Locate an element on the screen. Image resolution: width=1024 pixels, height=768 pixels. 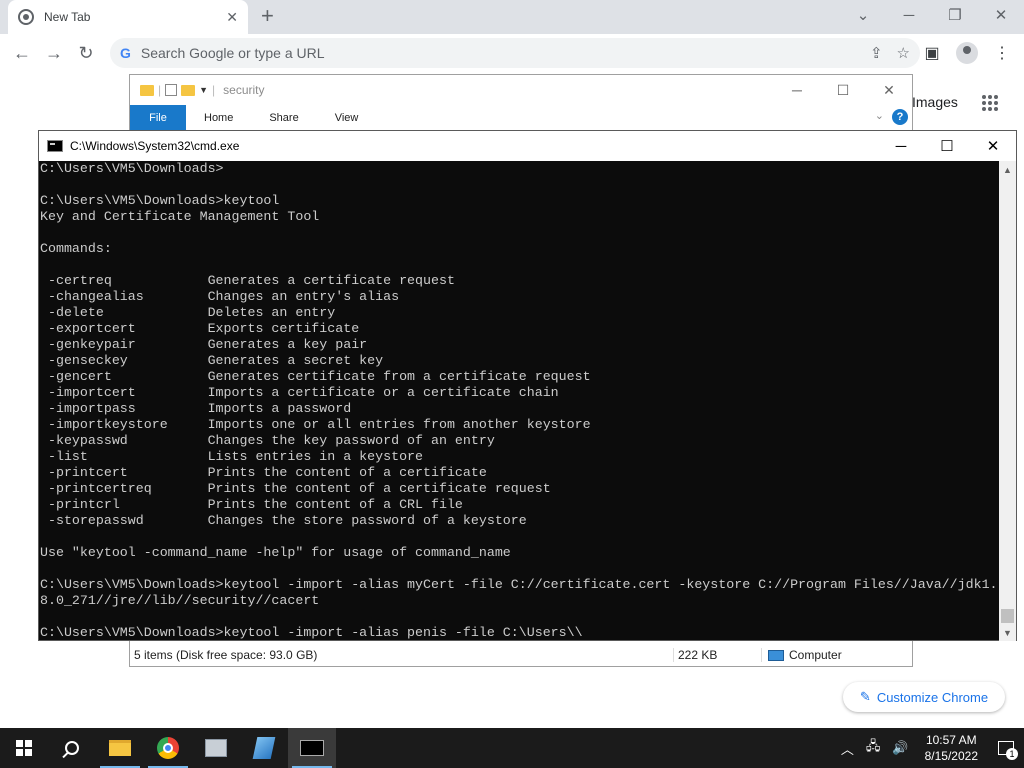
cmd-icon is located at coordinates (55, 146).